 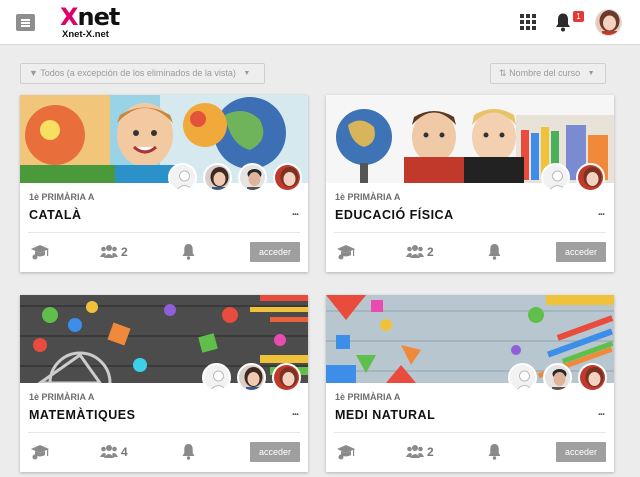 I want to click on course-title: CATALÀ, so click(x=55, y=215).